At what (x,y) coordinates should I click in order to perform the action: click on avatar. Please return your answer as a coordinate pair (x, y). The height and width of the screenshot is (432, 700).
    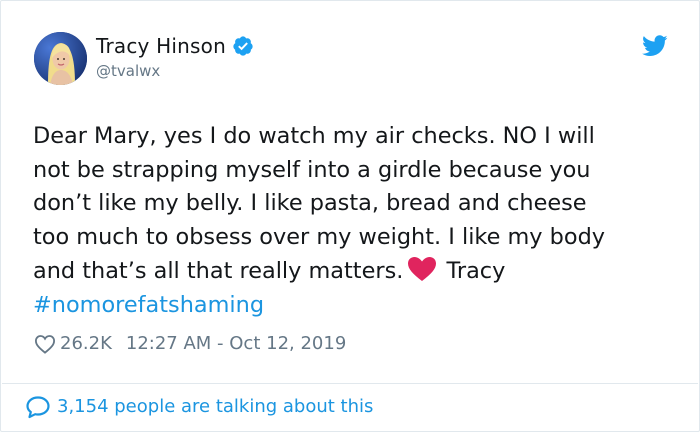
    Looking at the image, I should click on (60, 58).